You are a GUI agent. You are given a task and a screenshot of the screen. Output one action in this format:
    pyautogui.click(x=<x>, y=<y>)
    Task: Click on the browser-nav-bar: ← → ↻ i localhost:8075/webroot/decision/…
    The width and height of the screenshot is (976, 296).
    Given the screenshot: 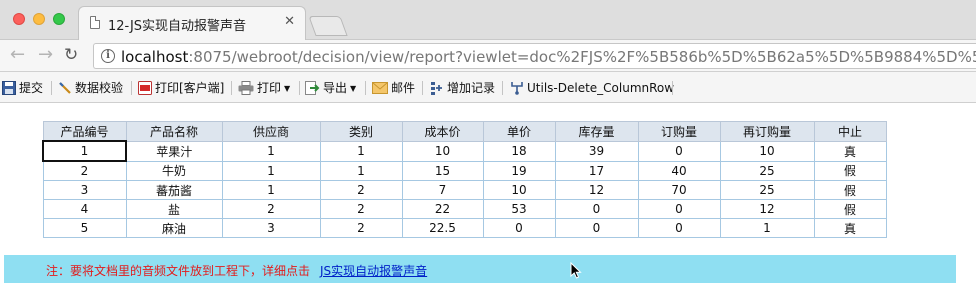 What is the action you would take?
    pyautogui.click(x=488, y=56)
    